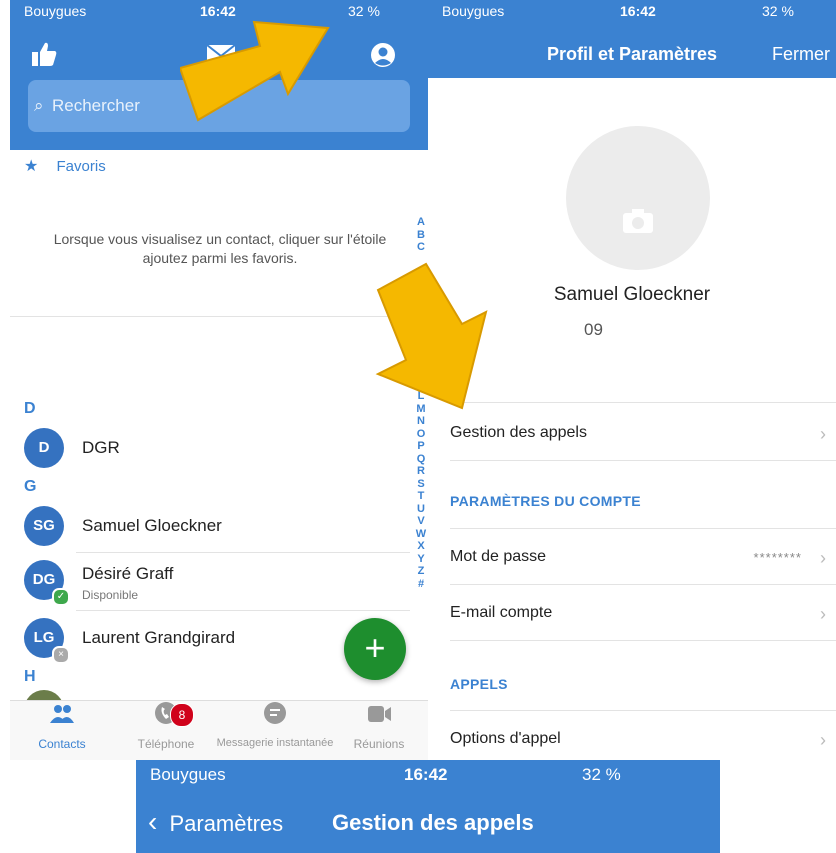  What do you see at coordinates (643, 558) in the screenshot?
I see `password-row: Mot de passe ******** ›` at bounding box center [643, 558].